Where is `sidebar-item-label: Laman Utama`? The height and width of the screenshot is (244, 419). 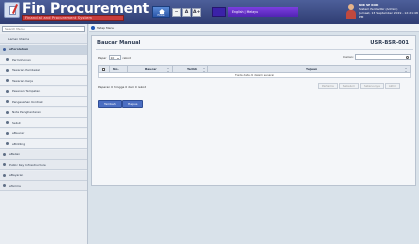
sidebar-item-label: Laman Utama is located at coordinates (19, 38).